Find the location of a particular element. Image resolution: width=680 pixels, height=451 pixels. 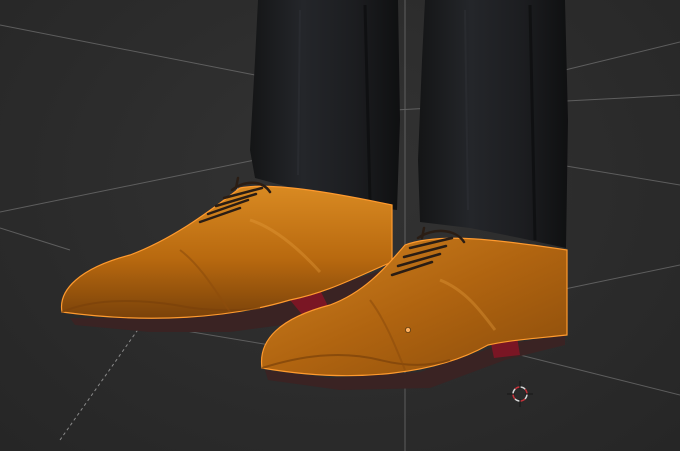

object-origin-icon is located at coordinates (407, 329).